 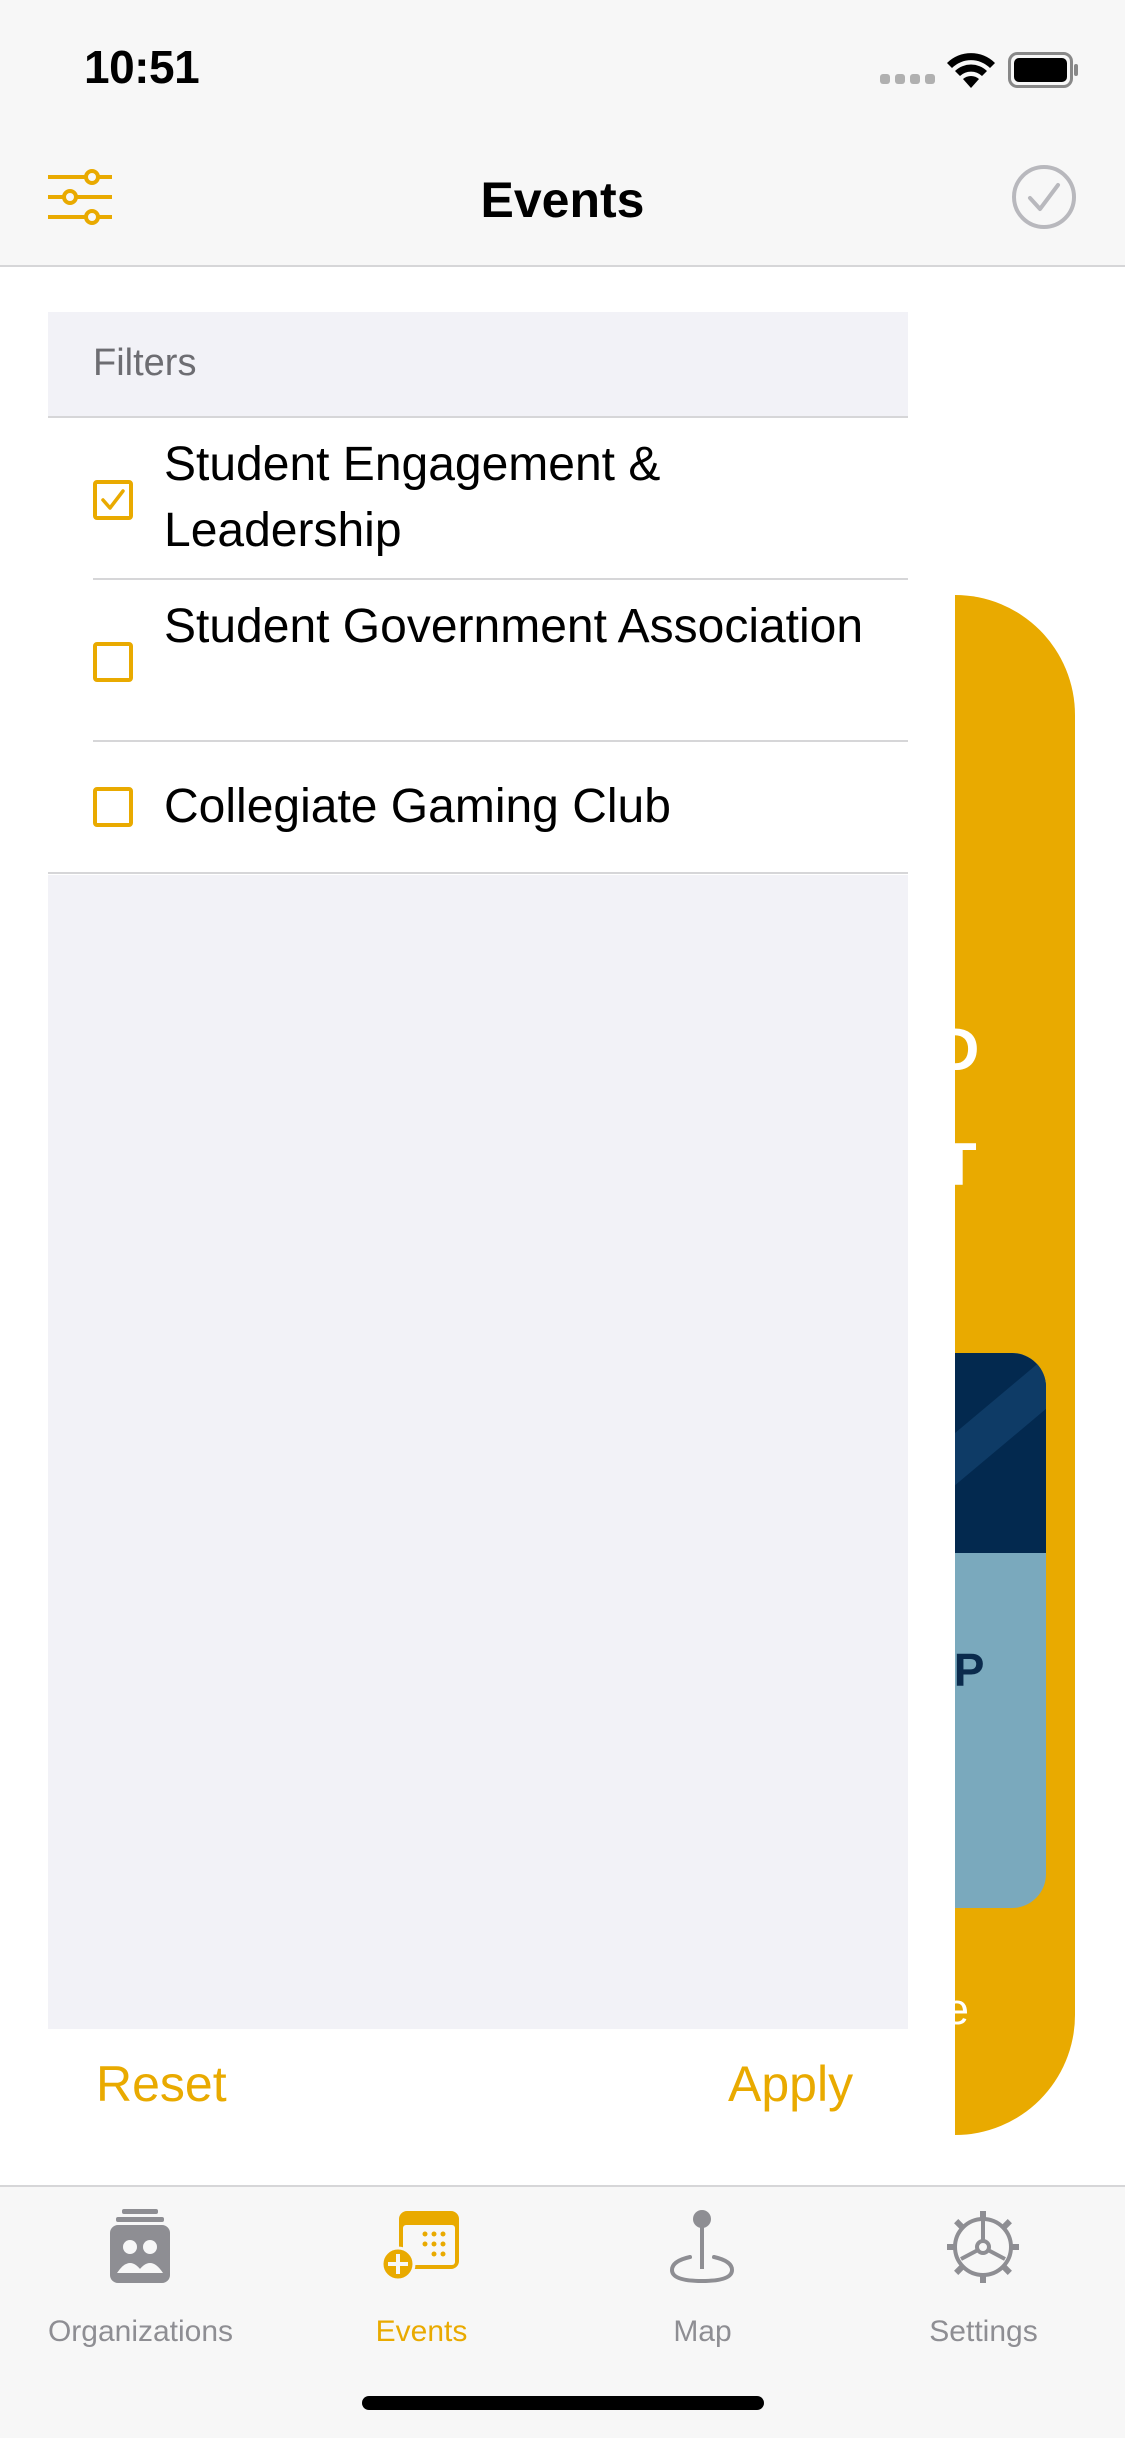 What do you see at coordinates (145, 363) in the screenshot?
I see `filters-header-label: Filters` at bounding box center [145, 363].